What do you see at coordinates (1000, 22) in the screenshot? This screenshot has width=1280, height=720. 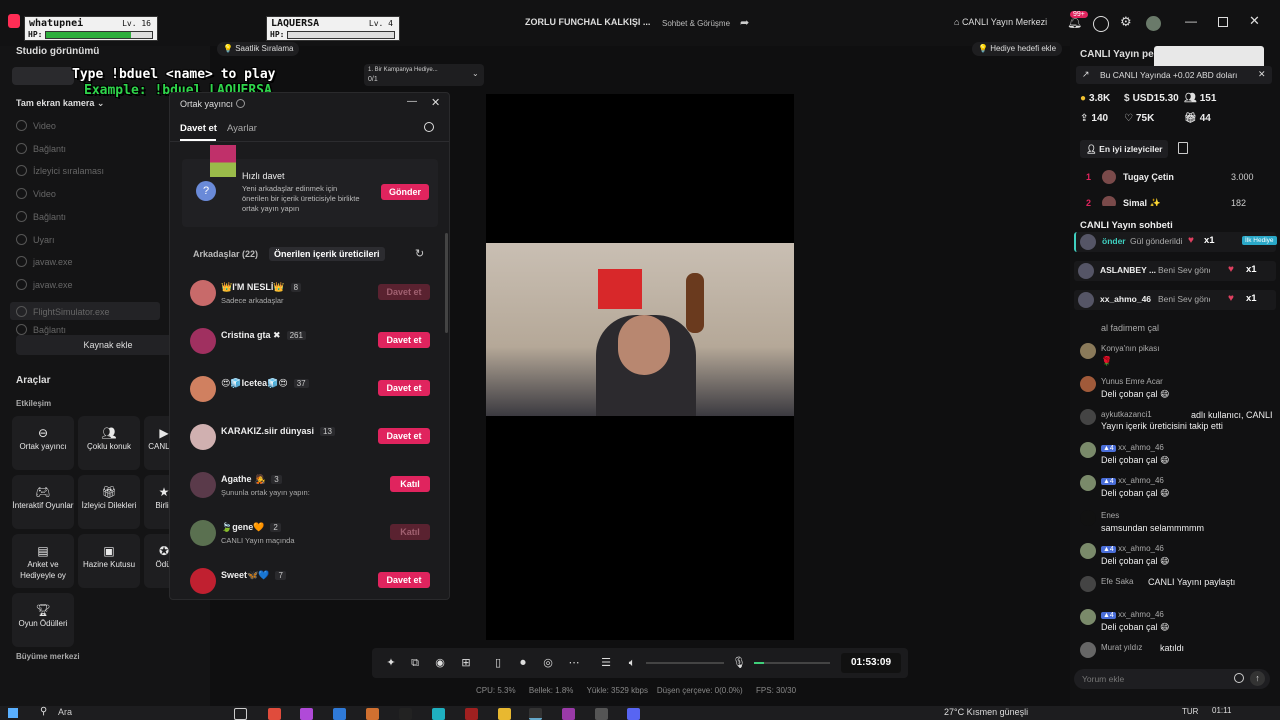 I see `live-center-button: ⌂ CANLI Yayın Merkezi` at bounding box center [1000, 22].